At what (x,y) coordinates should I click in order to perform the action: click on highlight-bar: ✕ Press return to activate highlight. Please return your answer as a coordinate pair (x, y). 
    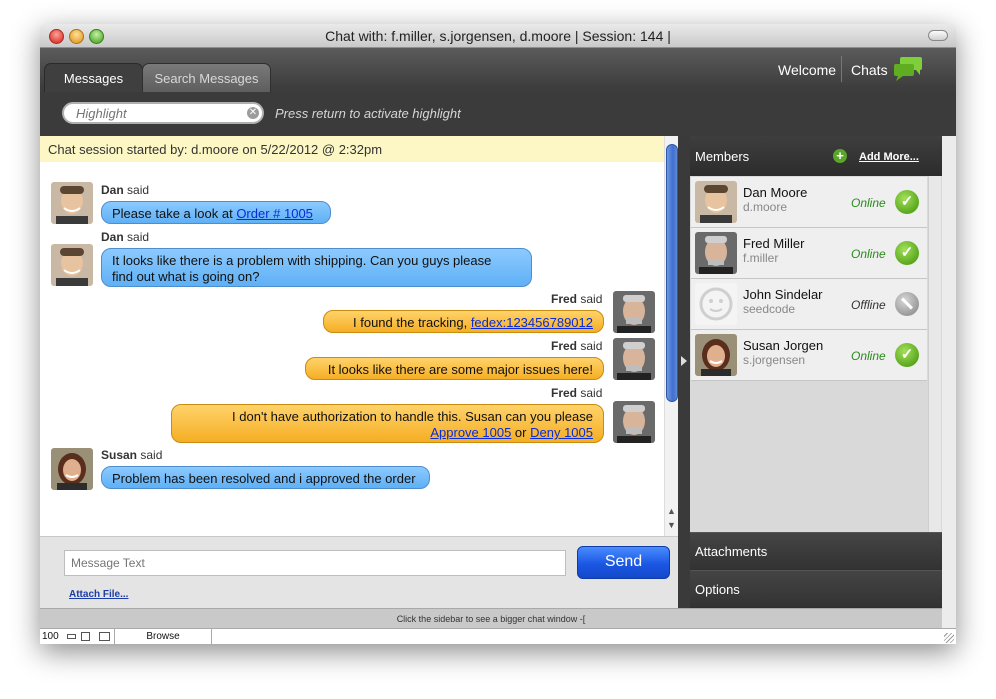
    Looking at the image, I should click on (498, 114).